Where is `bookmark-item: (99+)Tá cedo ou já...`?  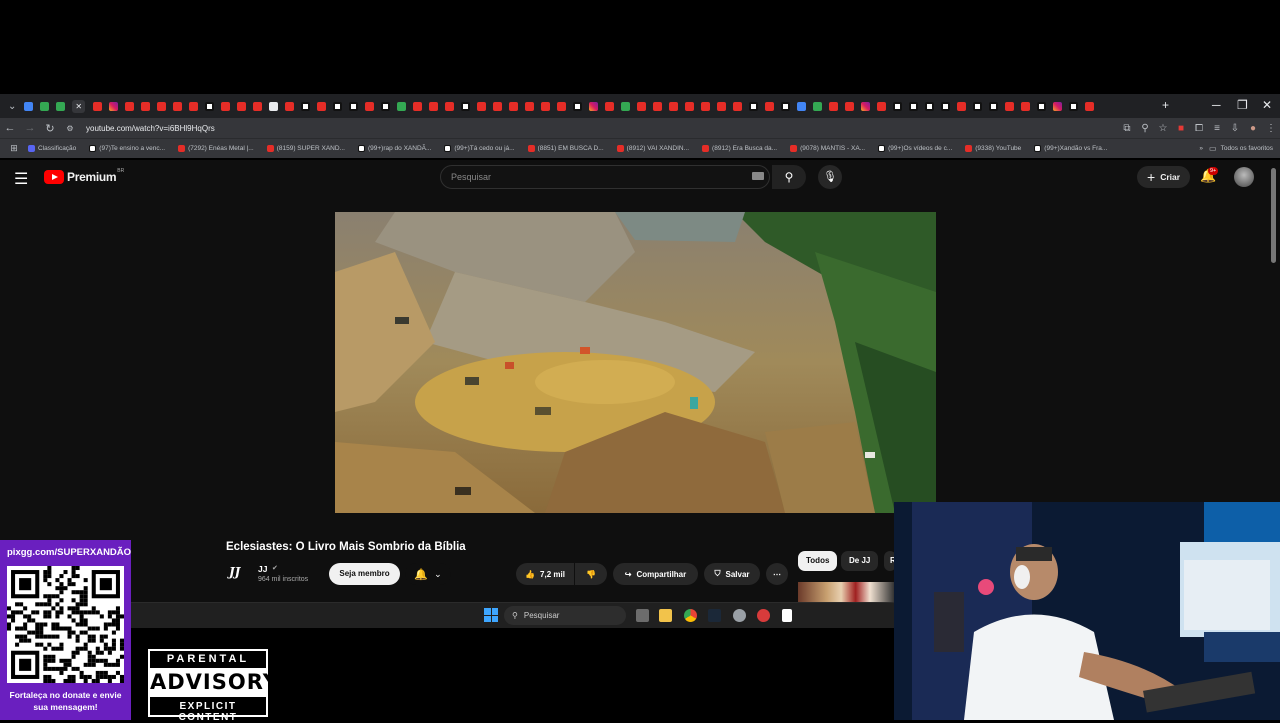 bookmark-item: (99+)Tá cedo ou já... is located at coordinates (479, 148).